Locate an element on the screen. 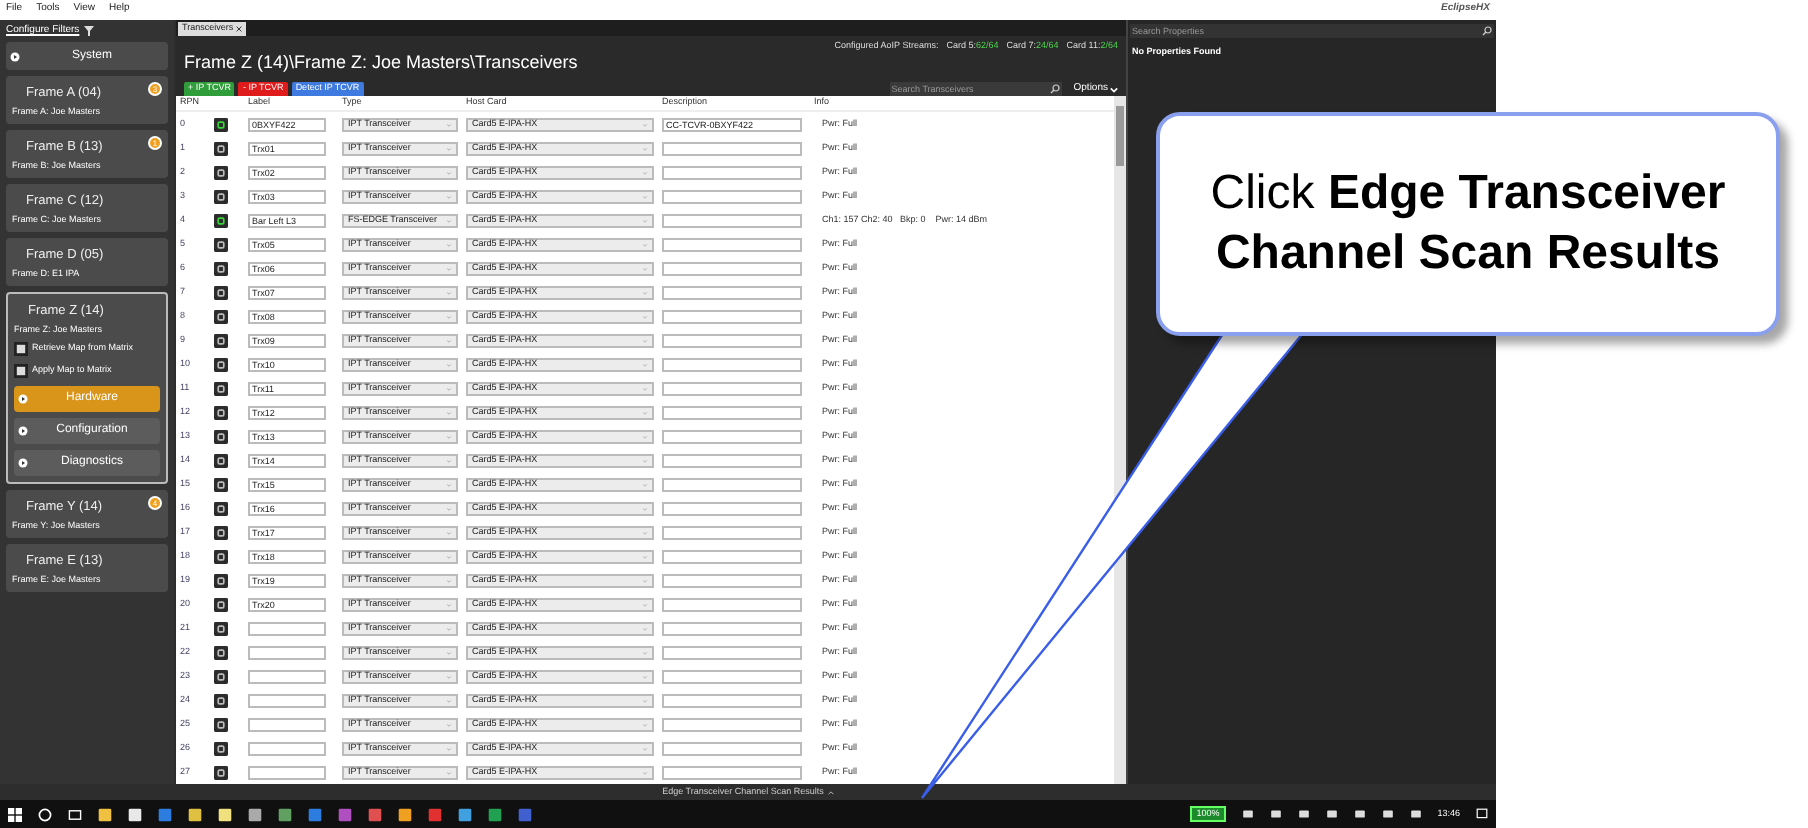  callout-text: Click Edge Transceiver Channel Scan Results is located at coordinates (1468, 224).